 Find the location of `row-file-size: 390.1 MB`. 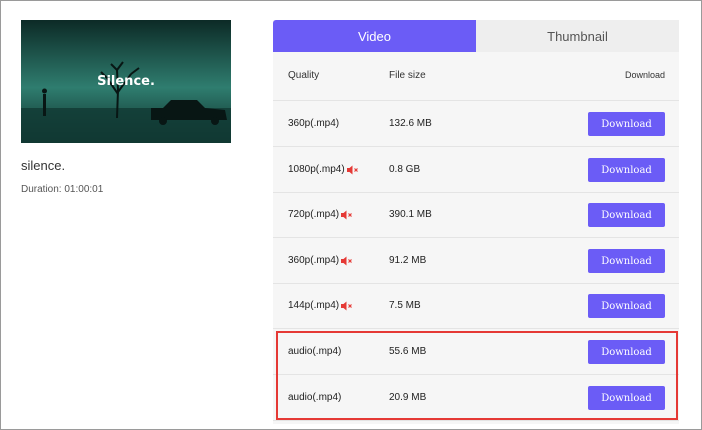

row-file-size: 390.1 MB is located at coordinates (410, 214).